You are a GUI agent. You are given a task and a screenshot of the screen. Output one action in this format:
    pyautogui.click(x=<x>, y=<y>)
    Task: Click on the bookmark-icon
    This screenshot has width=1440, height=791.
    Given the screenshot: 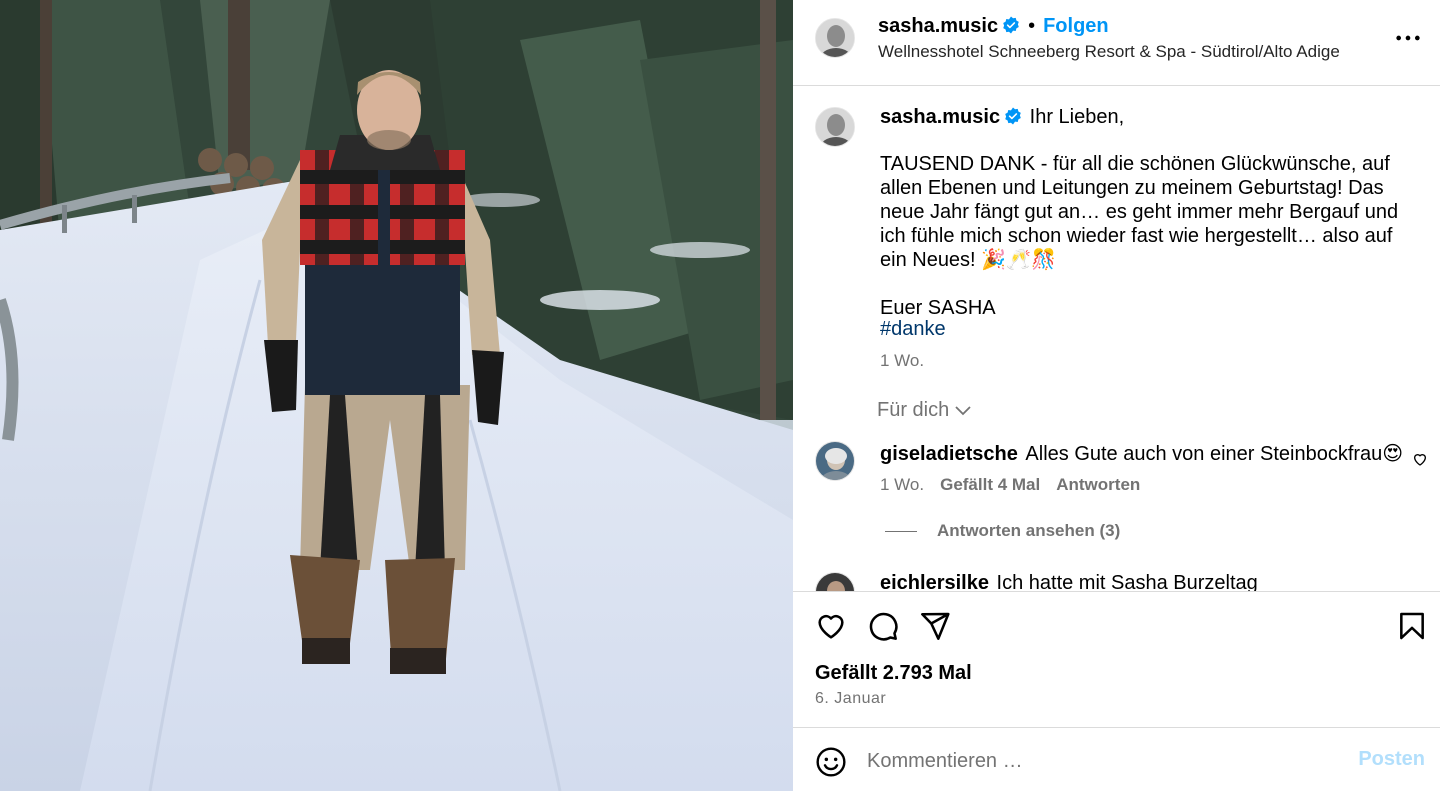 What is the action you would take?
    pyautogui.click(x=1412, y=626)
    